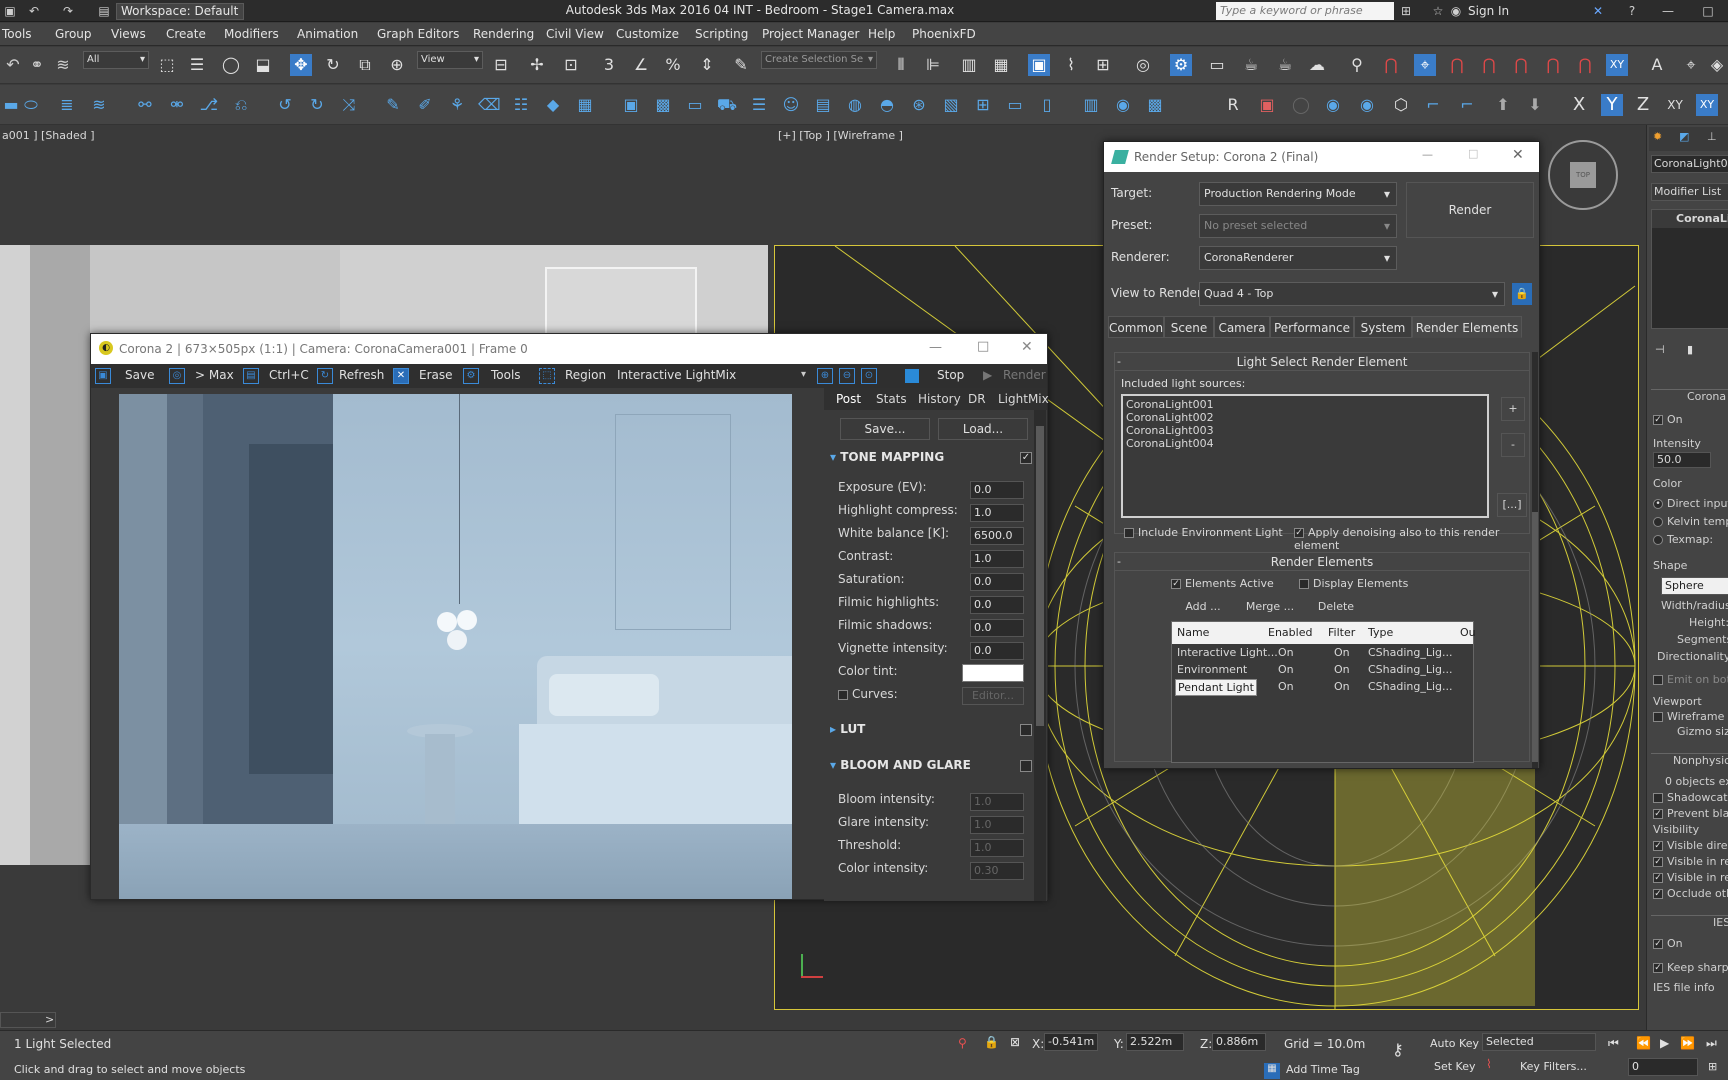 Image resolution: width=1728 pixels, height=1080 pixels. Describe the element at coordinates (1690, 845) in the screenshot. I see `visible-directly-checkbox: ✓ Visible direc` at that location.